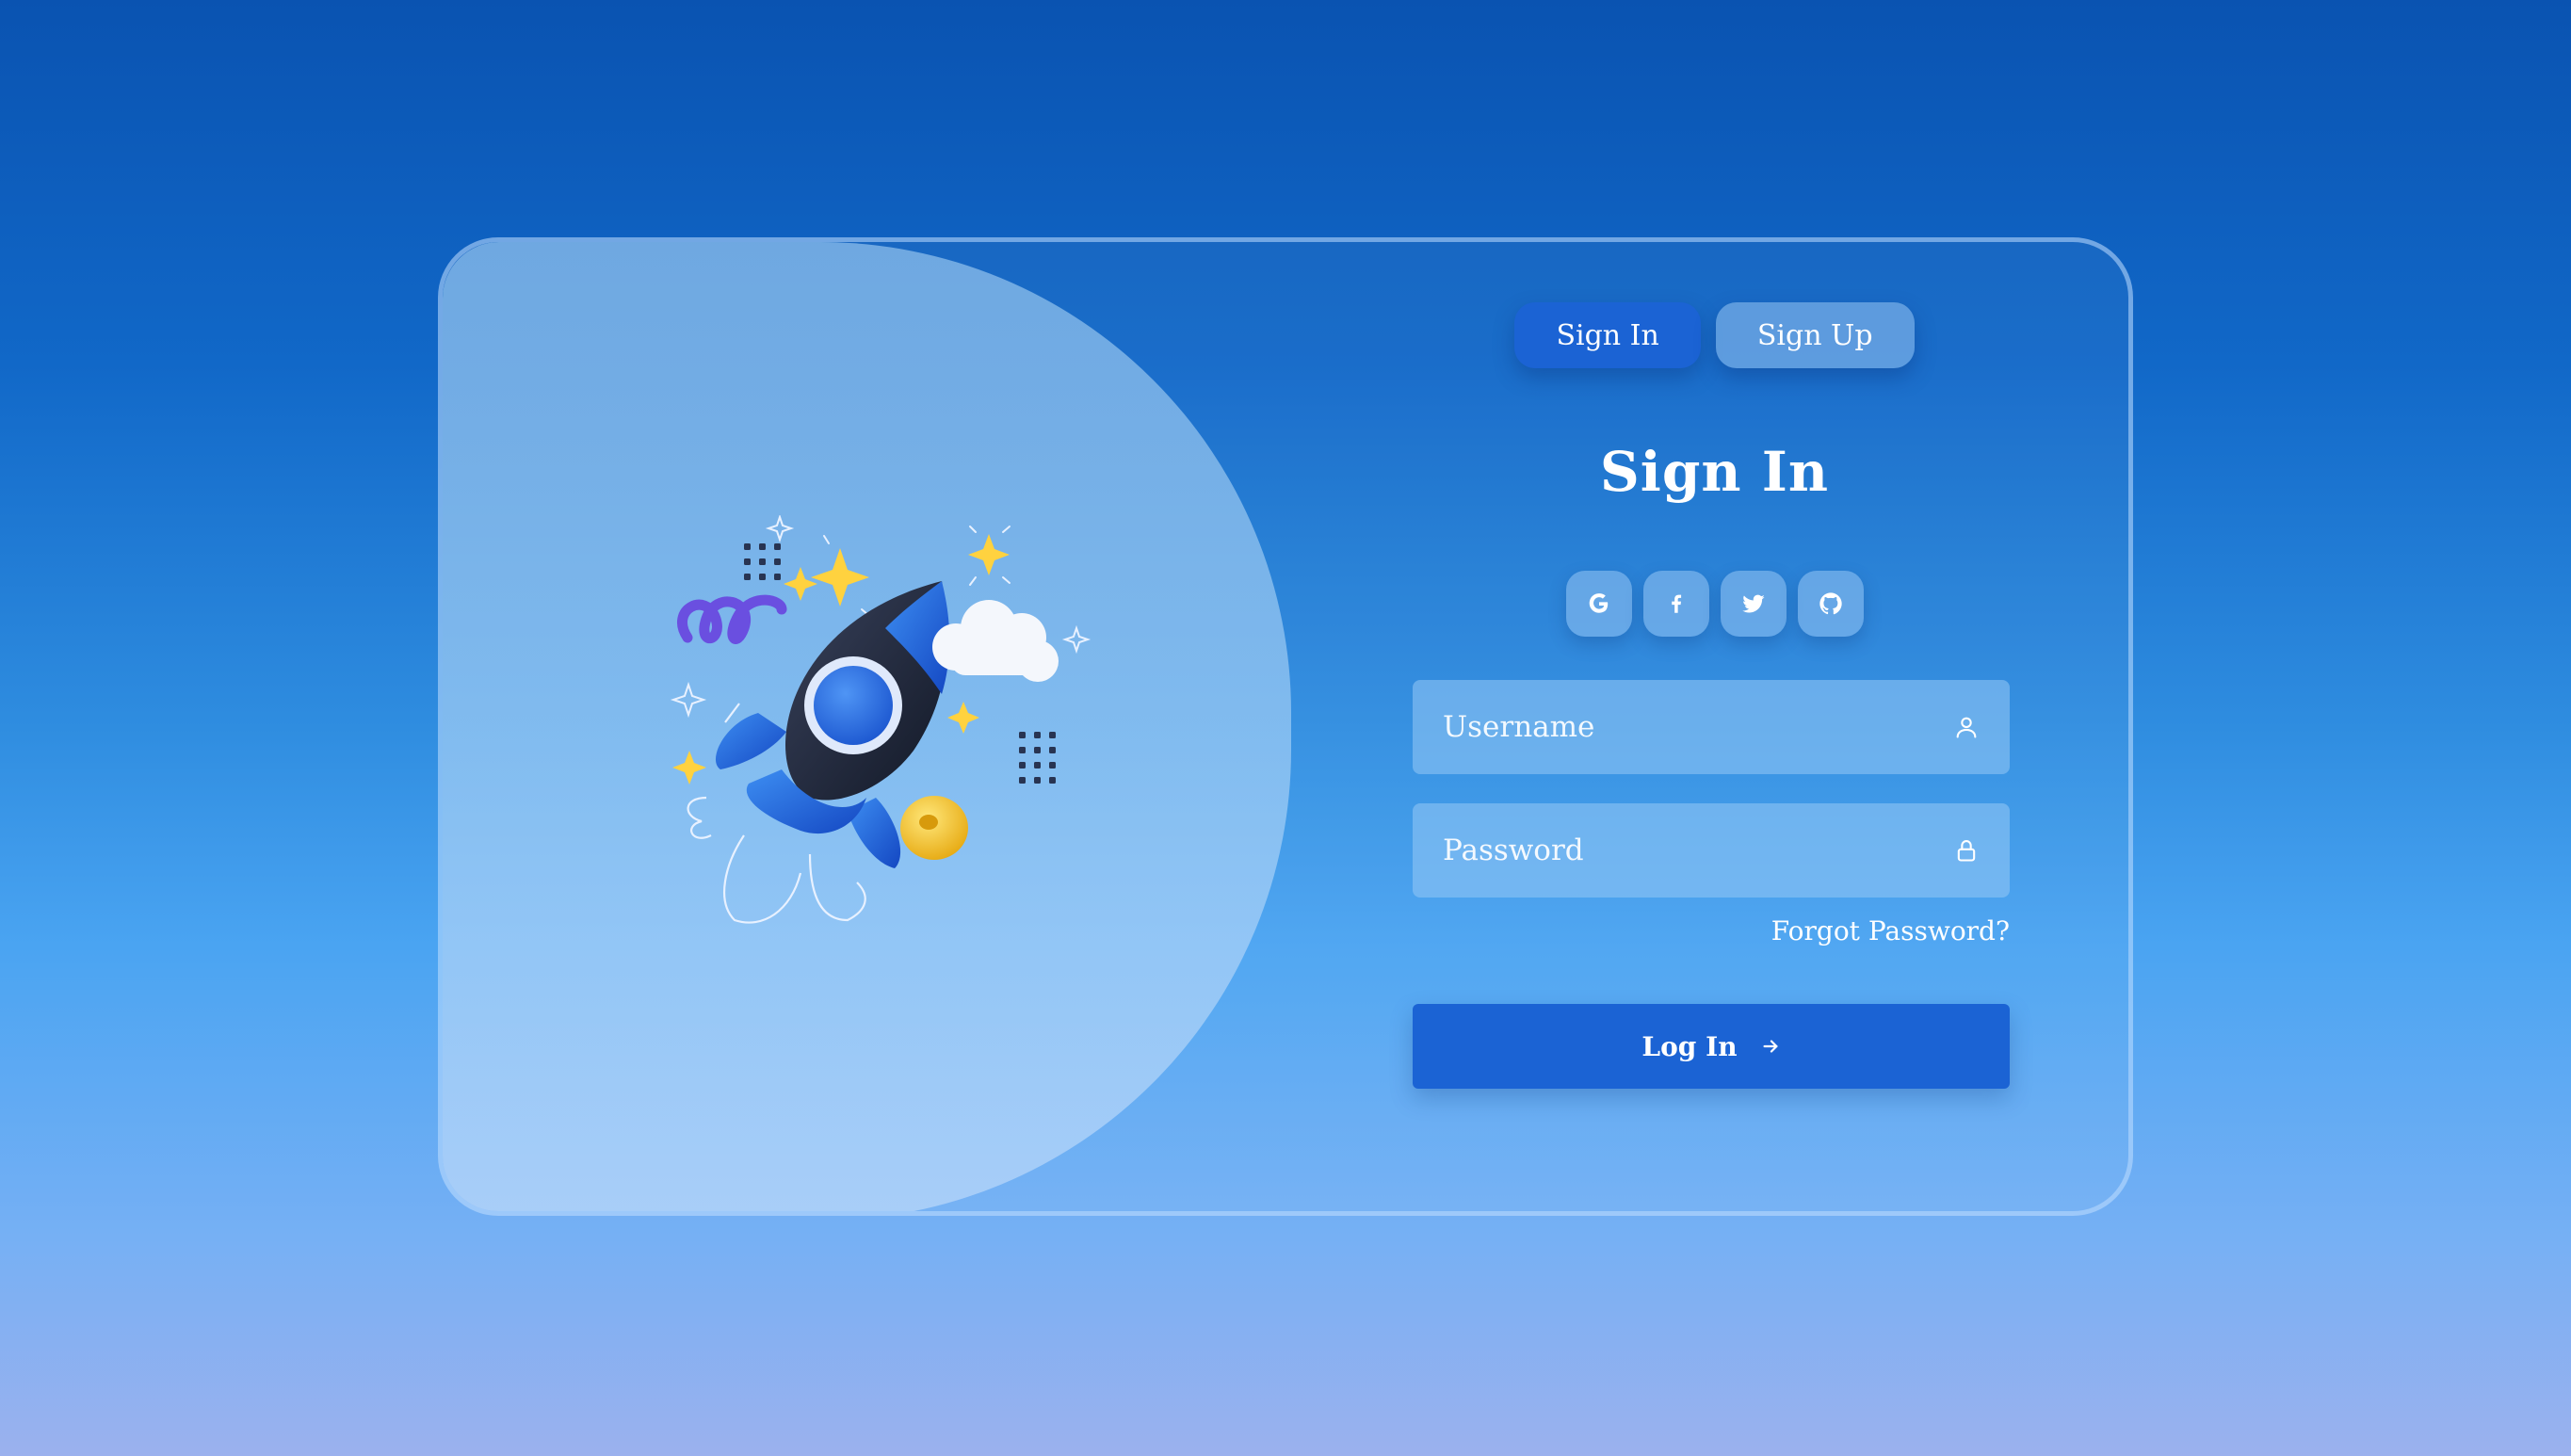 The width and height of the screenshot is (2571, 1456). I want to click on tab-sign-in: Sign In, so click(1607, 335).